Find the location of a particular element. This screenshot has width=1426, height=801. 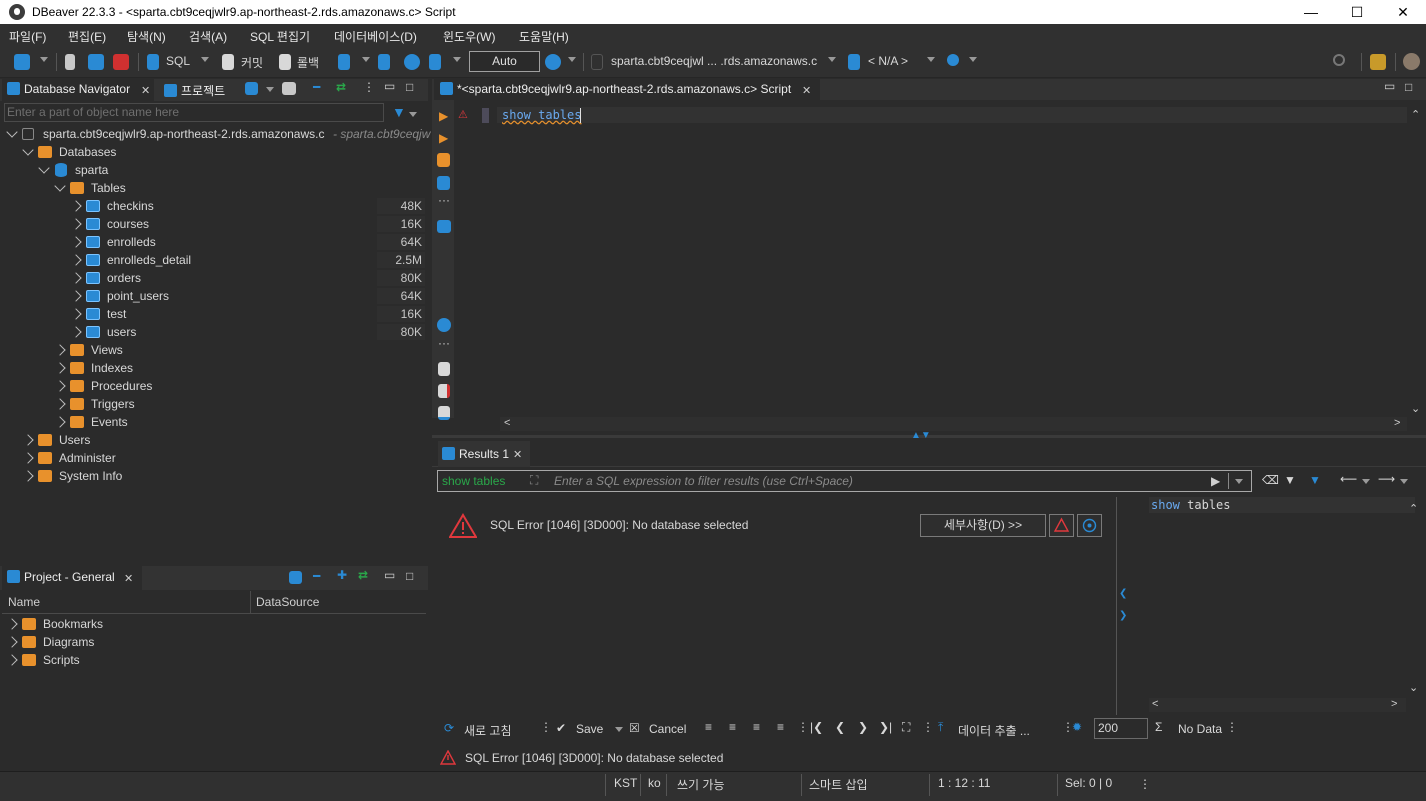

record-count-icon: Σ is located at coordinates (1158, 727).